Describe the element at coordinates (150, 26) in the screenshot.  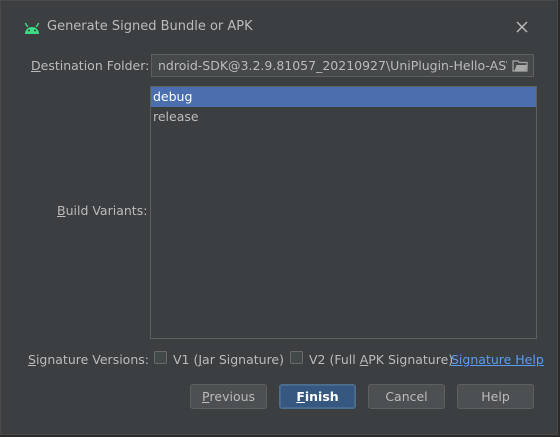
I see `dialog-title: Generate Signed Bundle or APK` at that location.